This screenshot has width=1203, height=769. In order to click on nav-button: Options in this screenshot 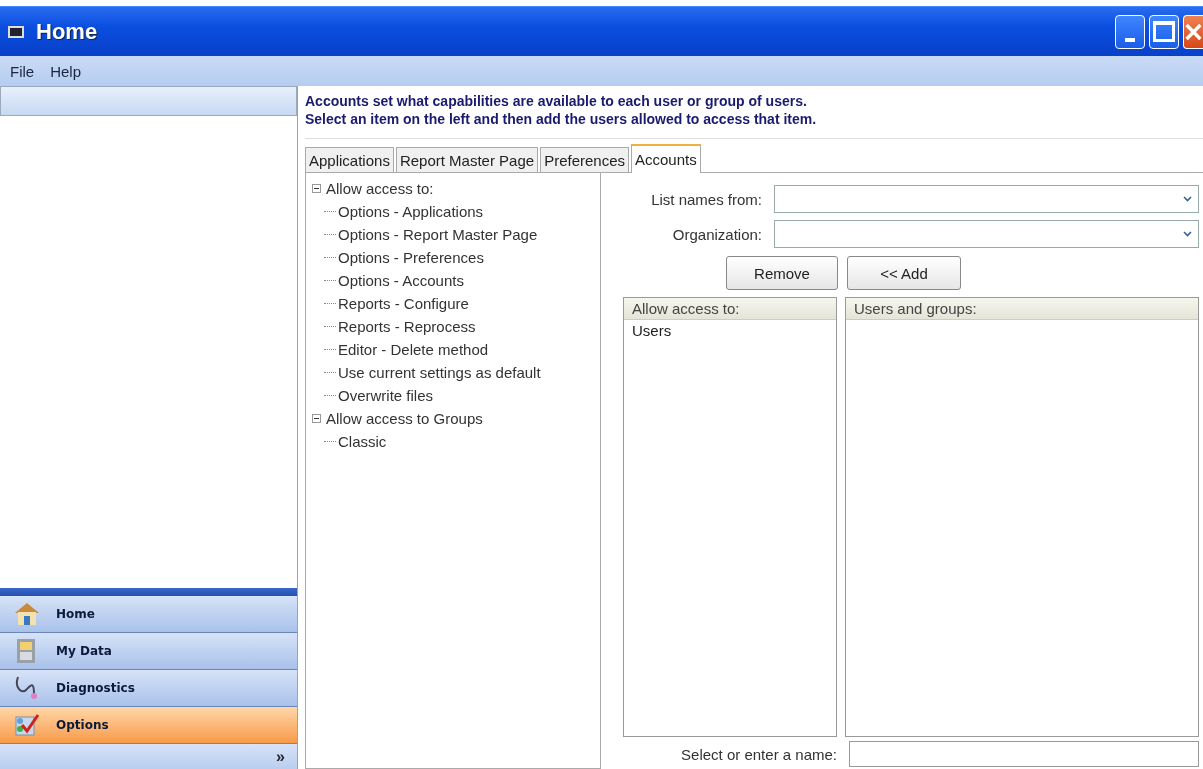, I will do `click(148, 725)`.